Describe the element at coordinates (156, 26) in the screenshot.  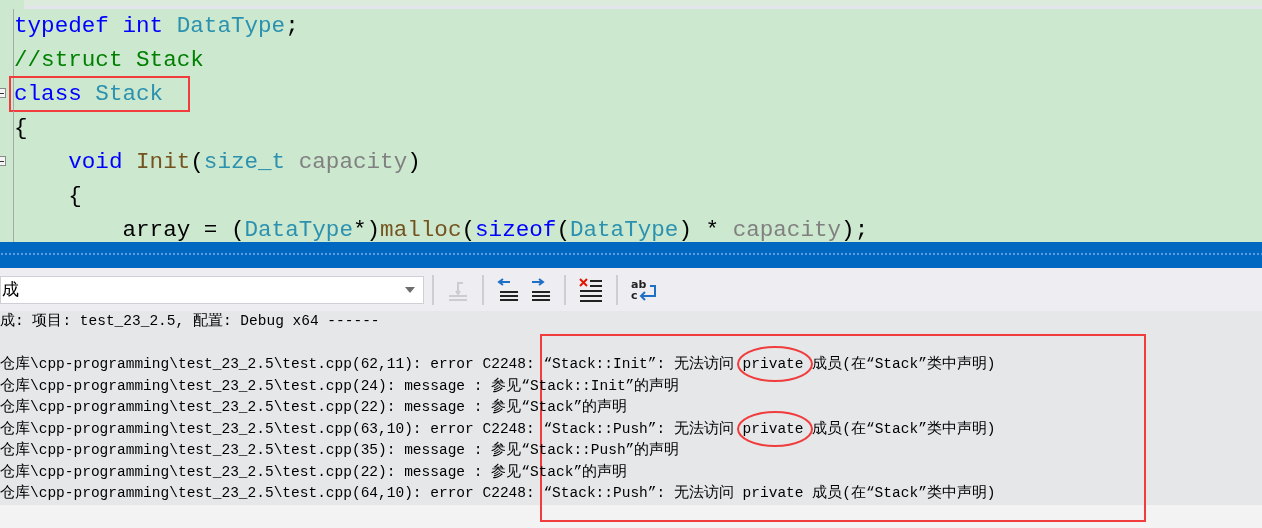
I see `code-line: typedef int DataType;` at that location.